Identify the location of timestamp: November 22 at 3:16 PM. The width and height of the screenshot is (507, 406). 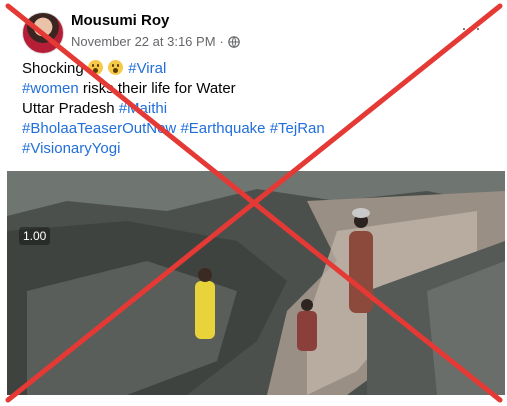
(143, 41).